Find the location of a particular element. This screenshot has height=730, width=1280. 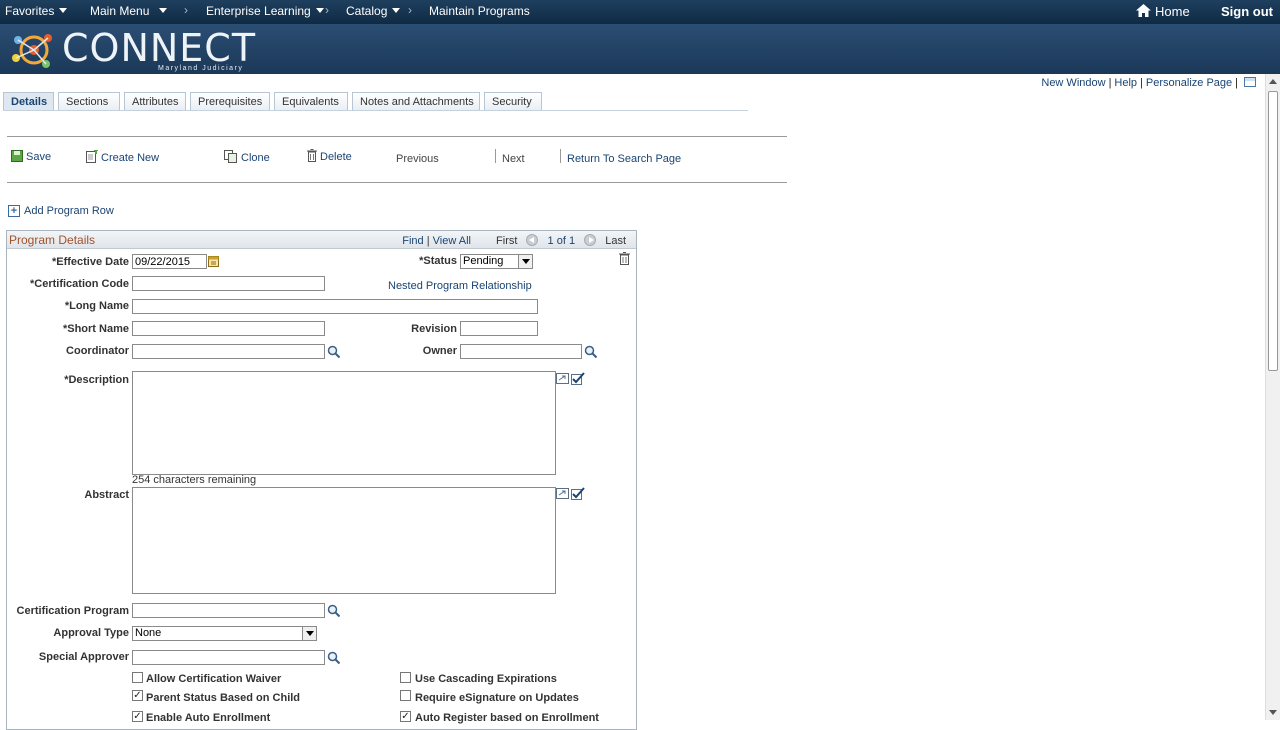

tab-equivalents: Equivalents is located at coordinates (311, 101).